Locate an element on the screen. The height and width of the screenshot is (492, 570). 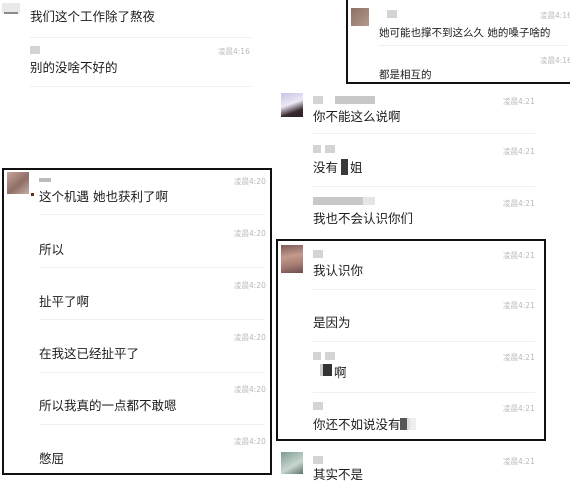
message-text: 姐 is located at coordinates (356, 167).